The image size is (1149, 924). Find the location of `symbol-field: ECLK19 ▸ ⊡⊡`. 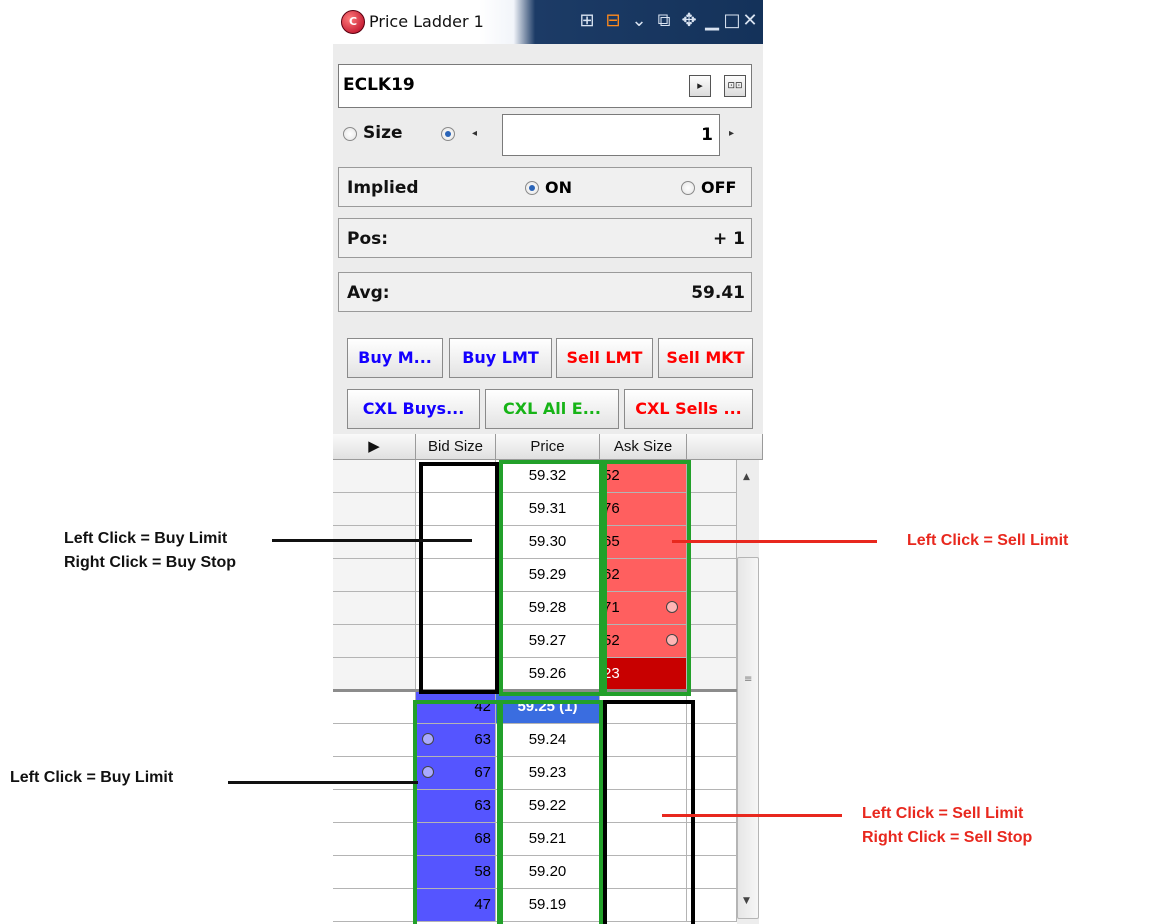

symbol-field: ECLK19 ▸ ⊡⊡ is located at coordinates (545, 86).